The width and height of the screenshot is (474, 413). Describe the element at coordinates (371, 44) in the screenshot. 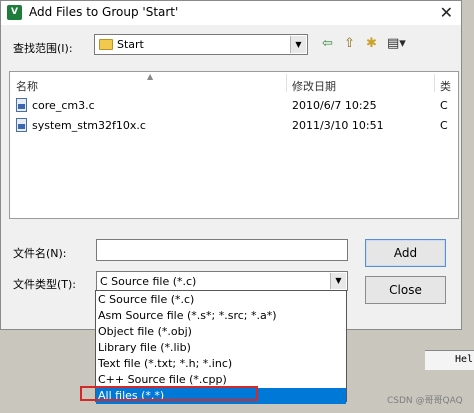

I see `new-folder-icon: ✱` at that location.